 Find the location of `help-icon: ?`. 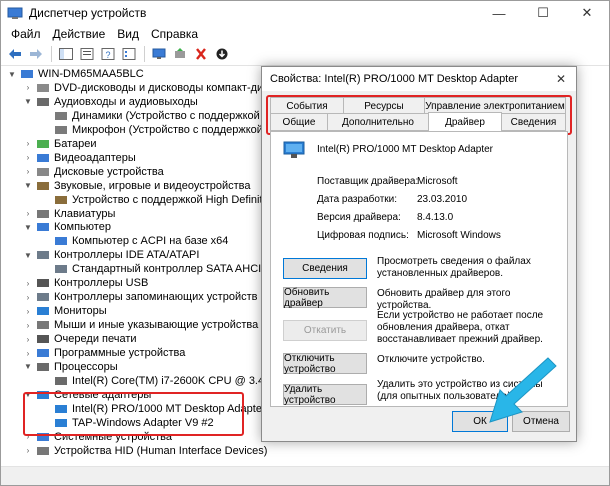

help-icon: ? is located at coordinates (108, 54).